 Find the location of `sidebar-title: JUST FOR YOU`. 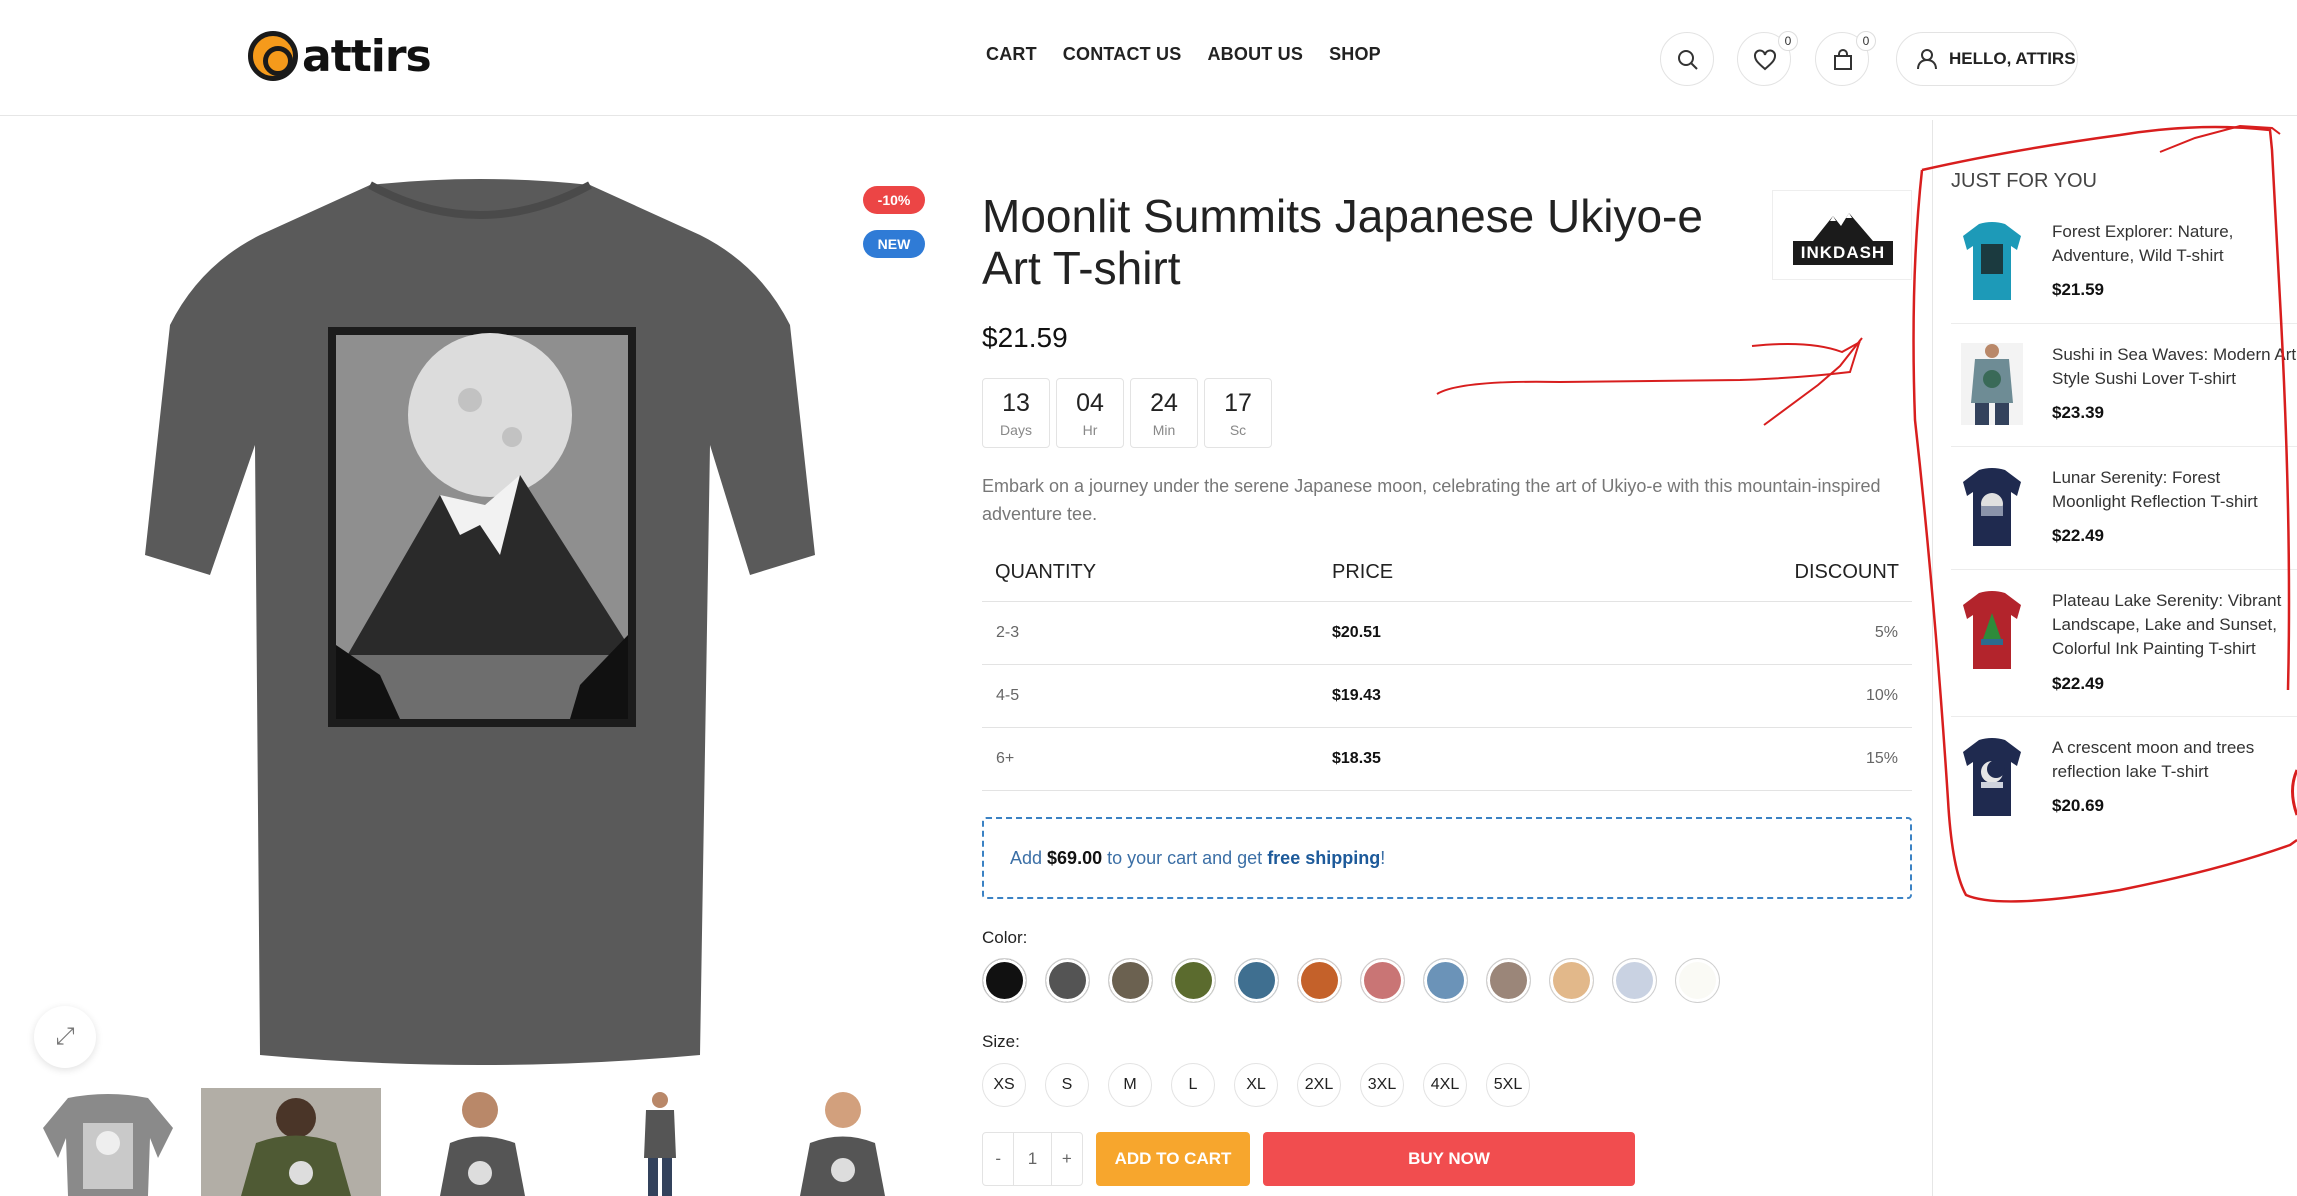

sidebar-title: JUST FOR YOU is located at coordinates (2024, 181).